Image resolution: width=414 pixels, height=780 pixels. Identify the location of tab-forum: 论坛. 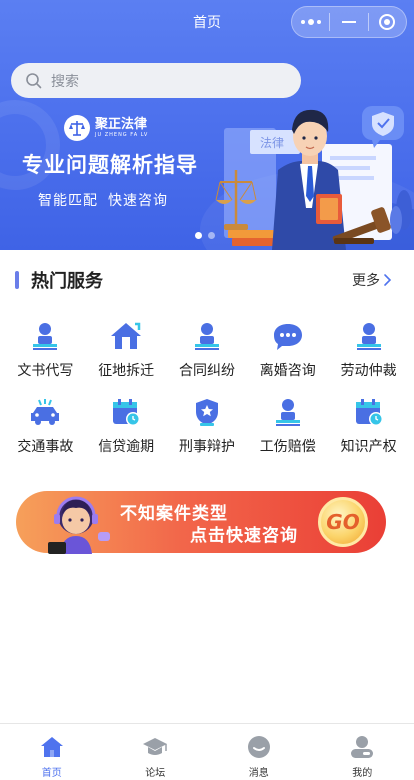
(156, 752).